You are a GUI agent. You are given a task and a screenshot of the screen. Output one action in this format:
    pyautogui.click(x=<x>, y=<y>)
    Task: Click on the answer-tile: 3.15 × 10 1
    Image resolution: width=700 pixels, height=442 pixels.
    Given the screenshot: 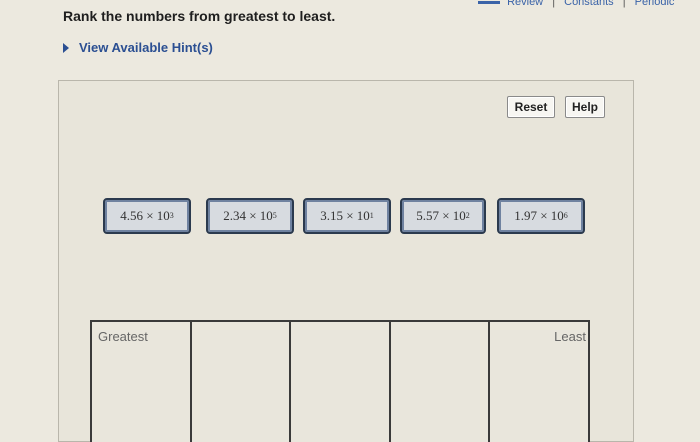 What is the action you would take?
    pyautogui.click(x=347, y=216)
    